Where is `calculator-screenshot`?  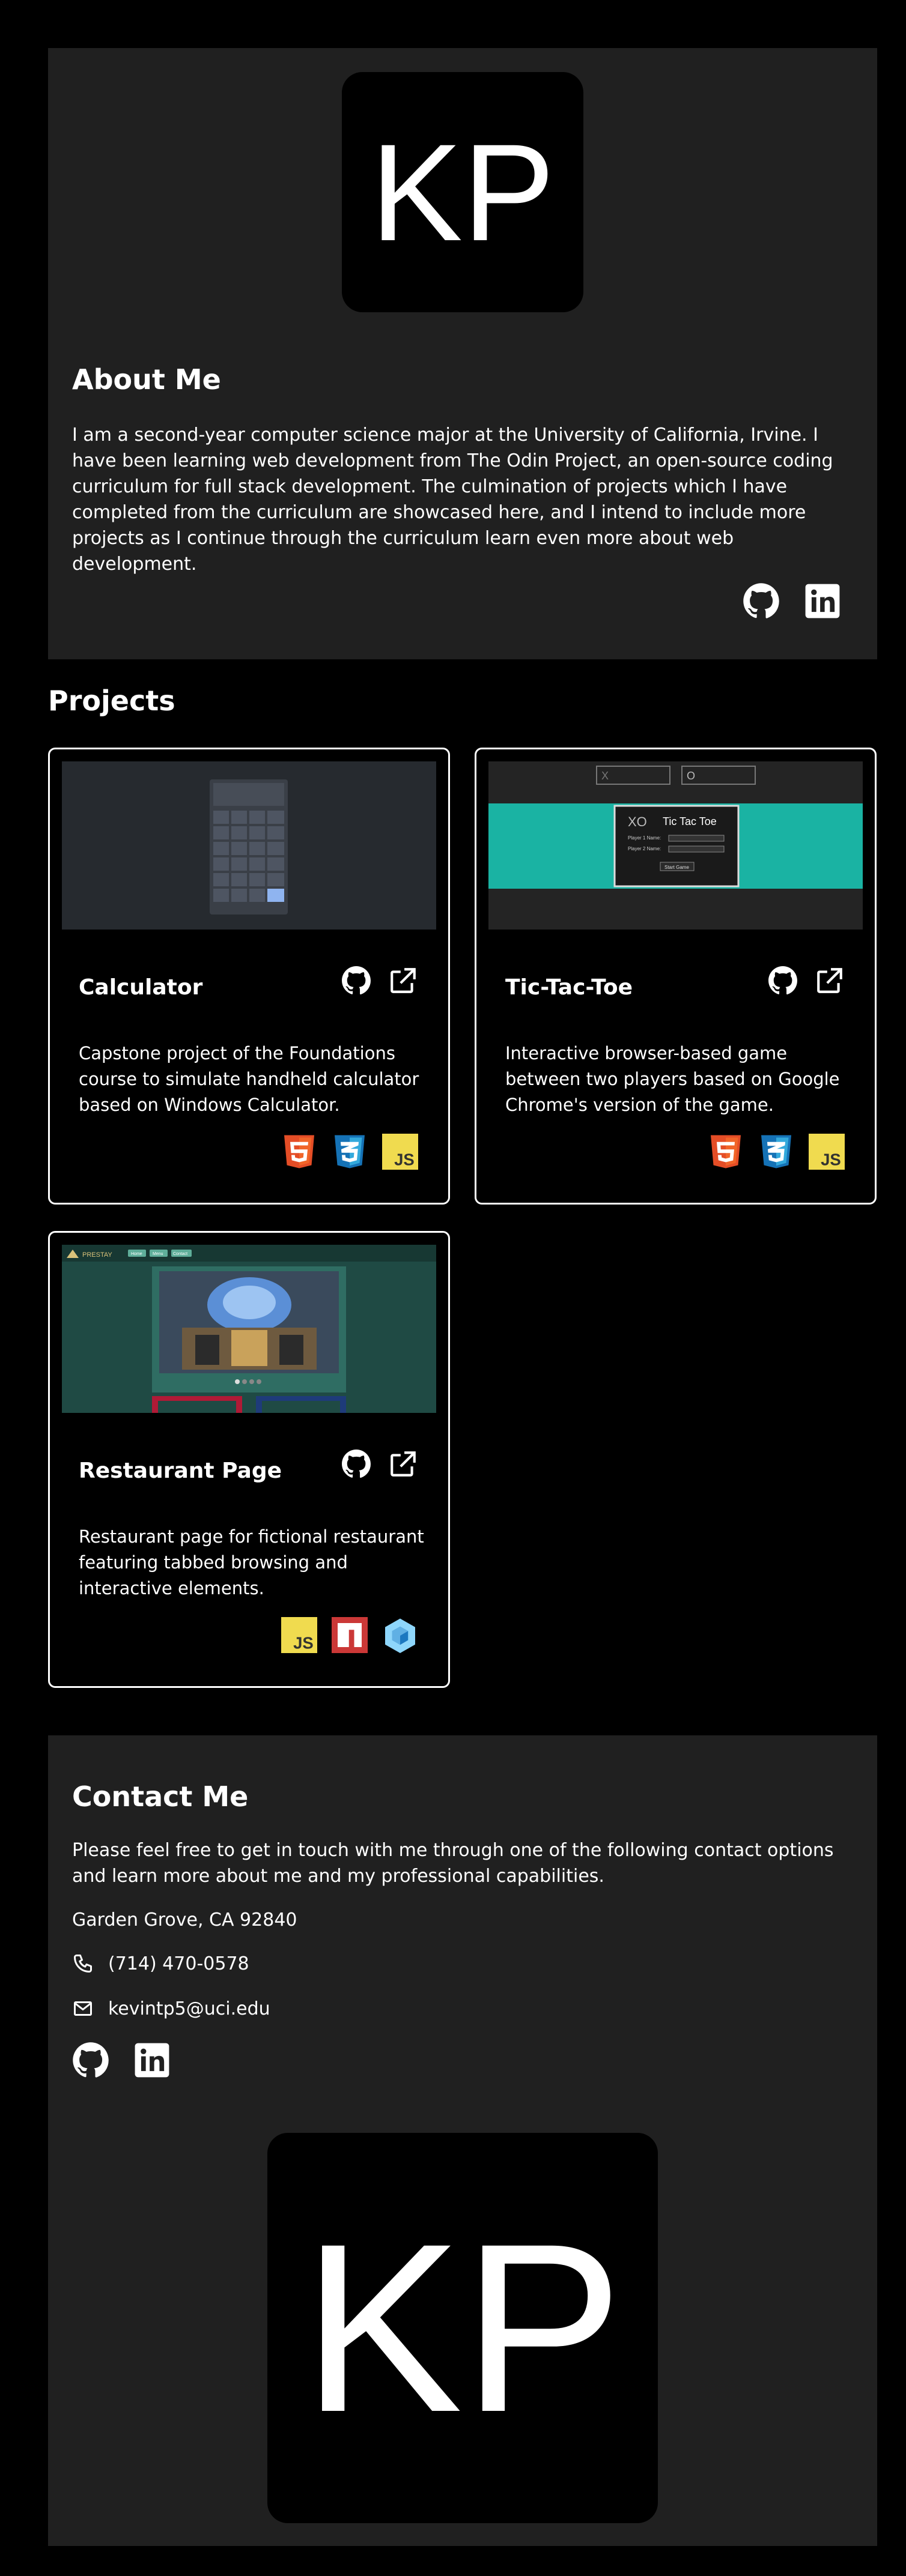 calculator-screenshot is located at coordinates (249, 845).